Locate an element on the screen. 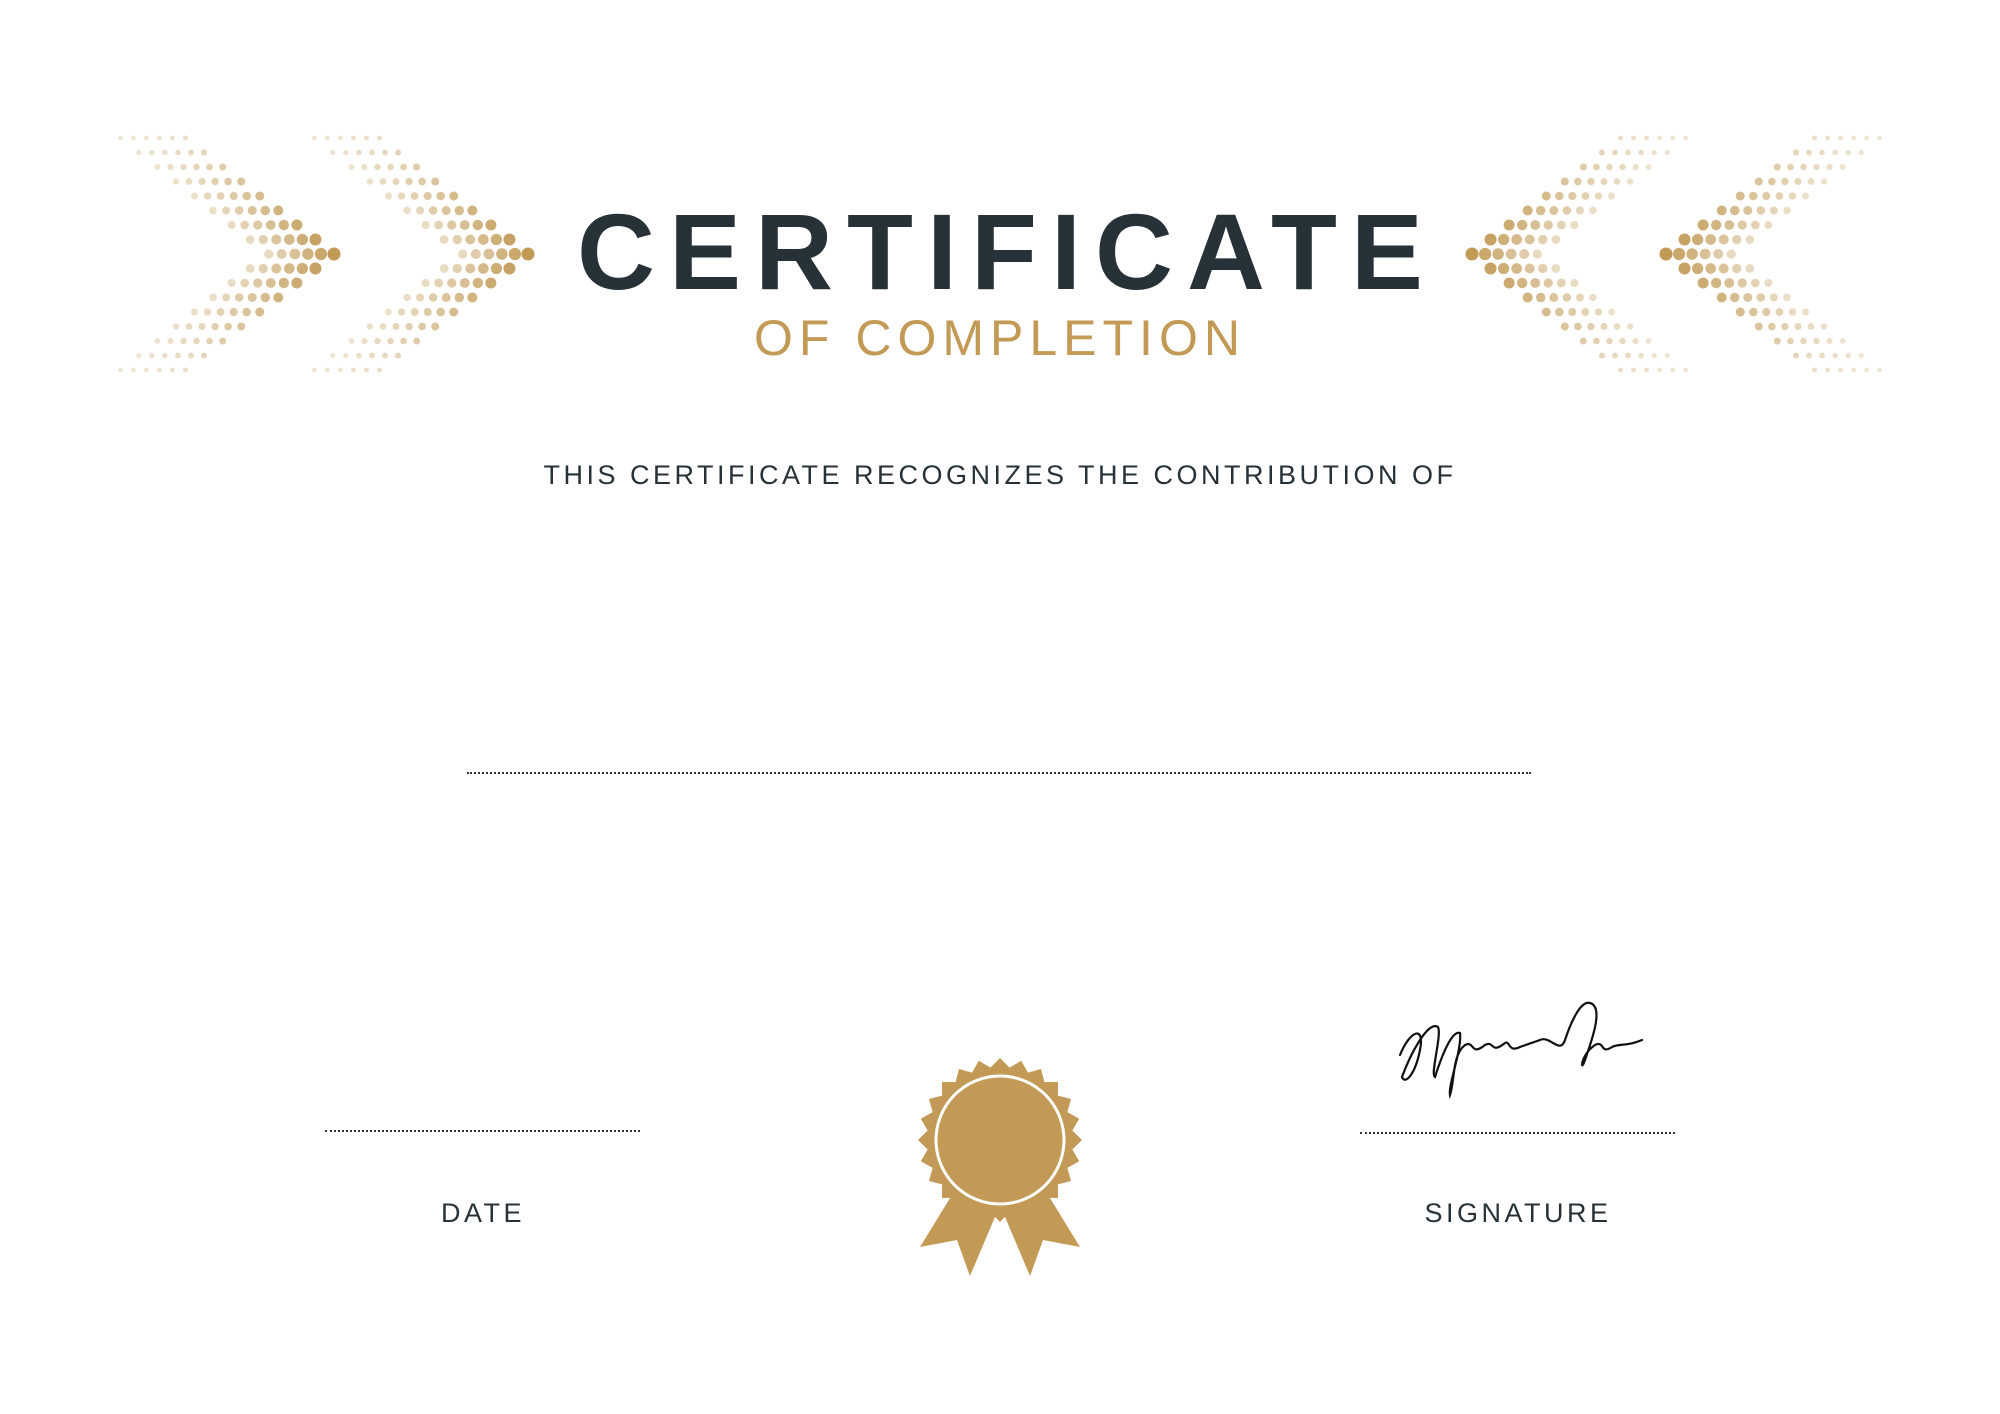 Image resolution: width=2000 pixels, height=1414 pixels. seal-starburst is located at coordinates (1000, 1140).